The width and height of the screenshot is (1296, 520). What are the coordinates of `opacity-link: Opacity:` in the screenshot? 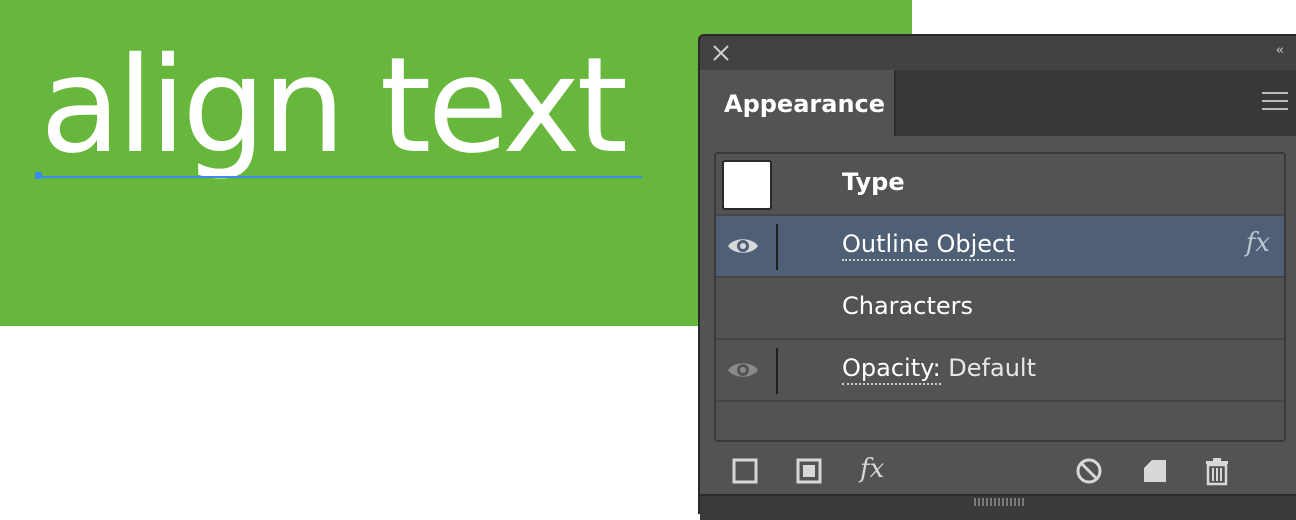 It's located at (891, 369).